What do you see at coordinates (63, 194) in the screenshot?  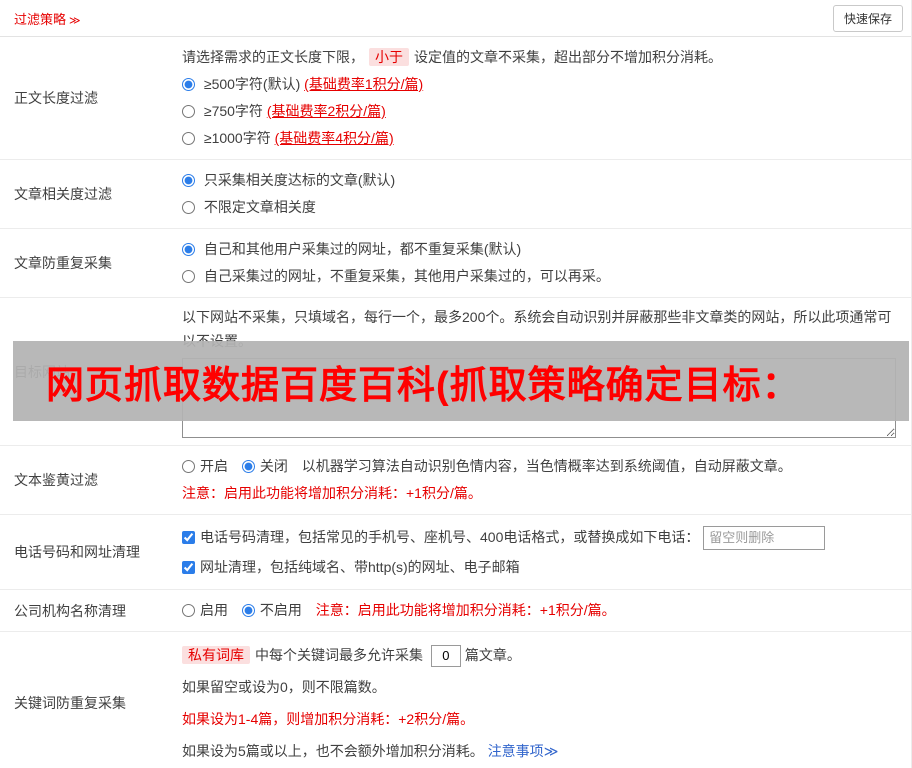 I see `row-label: 文章相关度过滤` at bounding box center [63, 194].